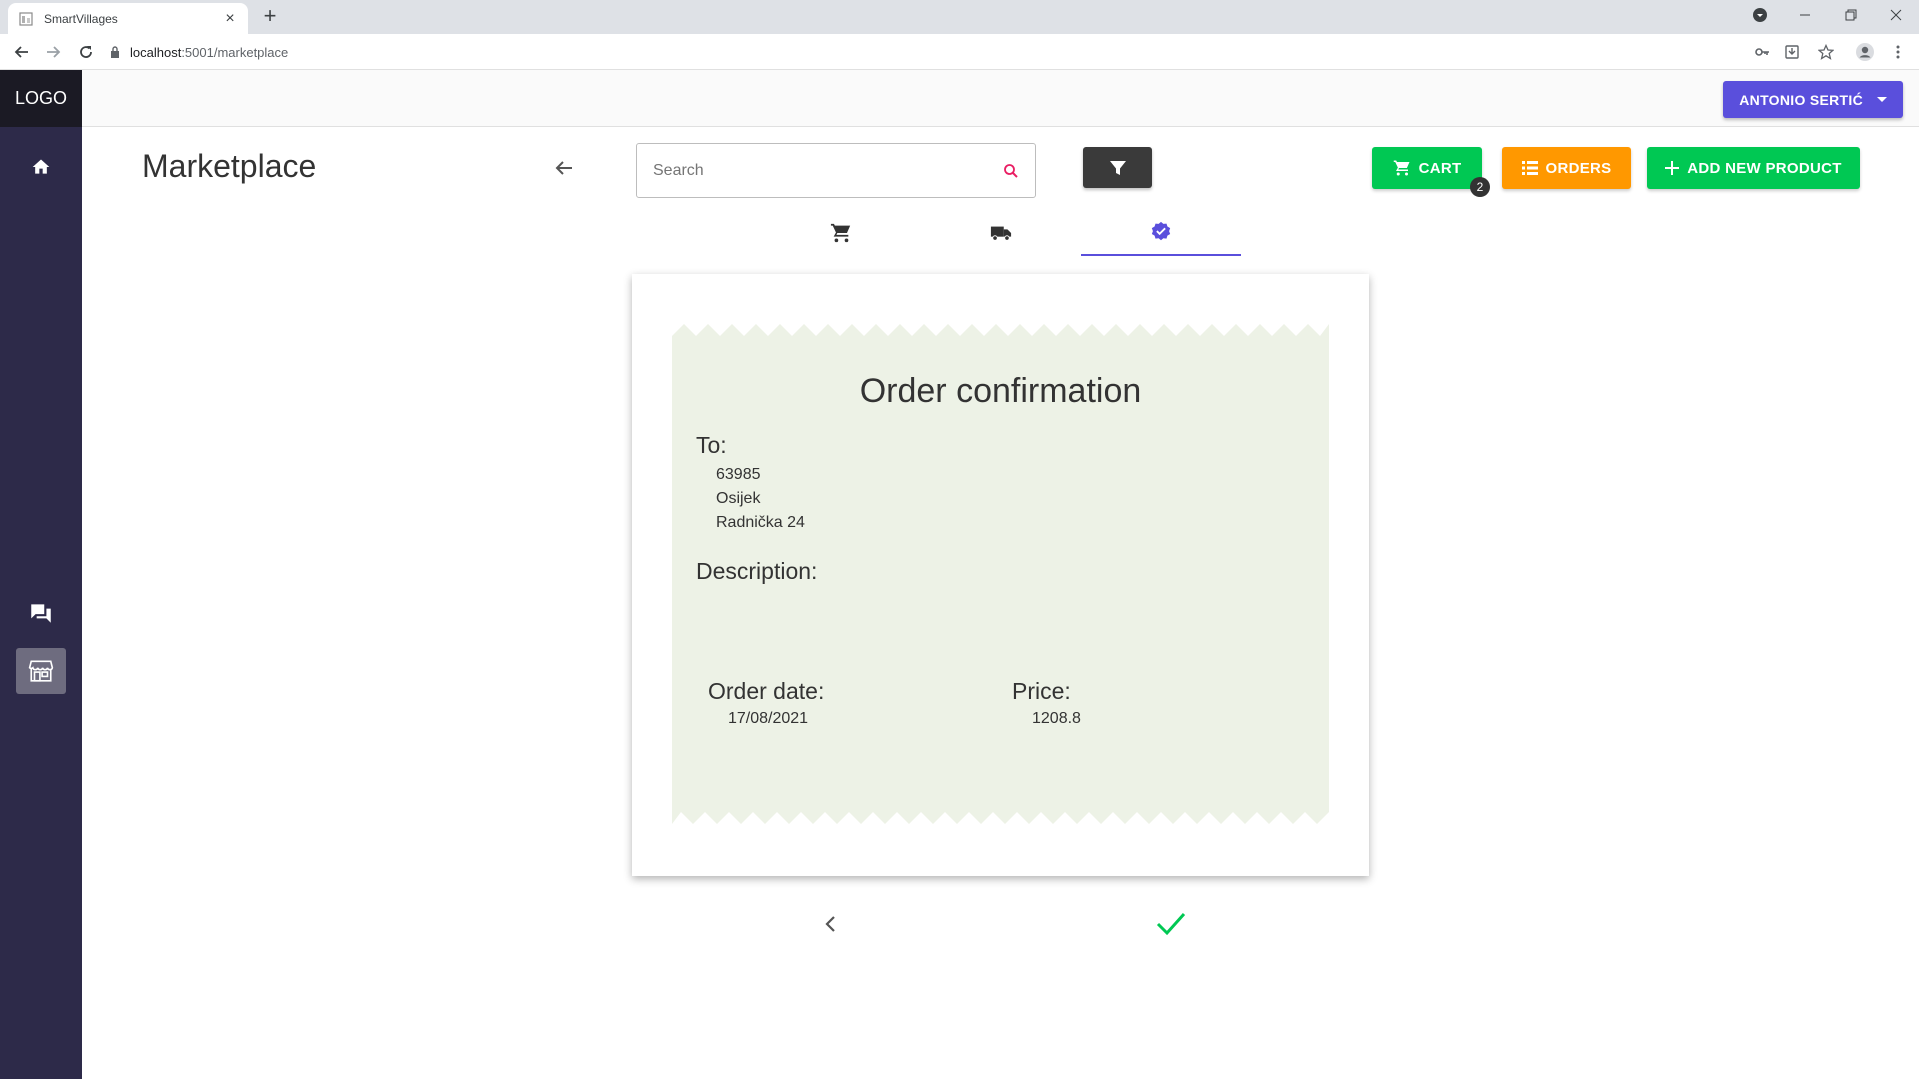 This screenshot has width=1919, height=1079. What do you see at coordinates (41, 574) in the screenshot?
I see `sidebar: LOGO` at bounding box center [41, 574].